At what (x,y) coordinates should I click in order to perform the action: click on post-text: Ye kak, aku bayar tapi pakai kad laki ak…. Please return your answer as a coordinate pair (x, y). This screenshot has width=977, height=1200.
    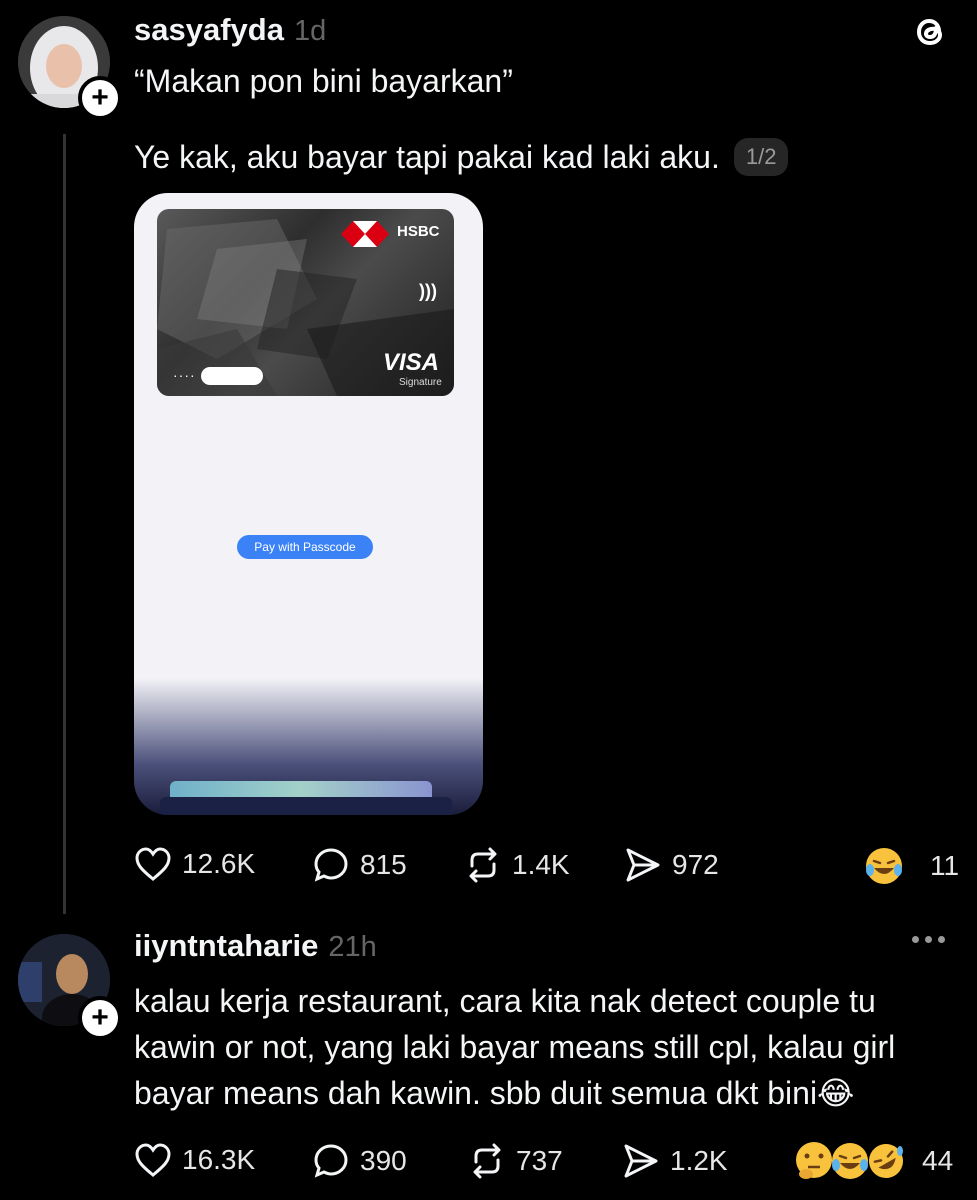
    Looking at the image, I should click on (427, 157).